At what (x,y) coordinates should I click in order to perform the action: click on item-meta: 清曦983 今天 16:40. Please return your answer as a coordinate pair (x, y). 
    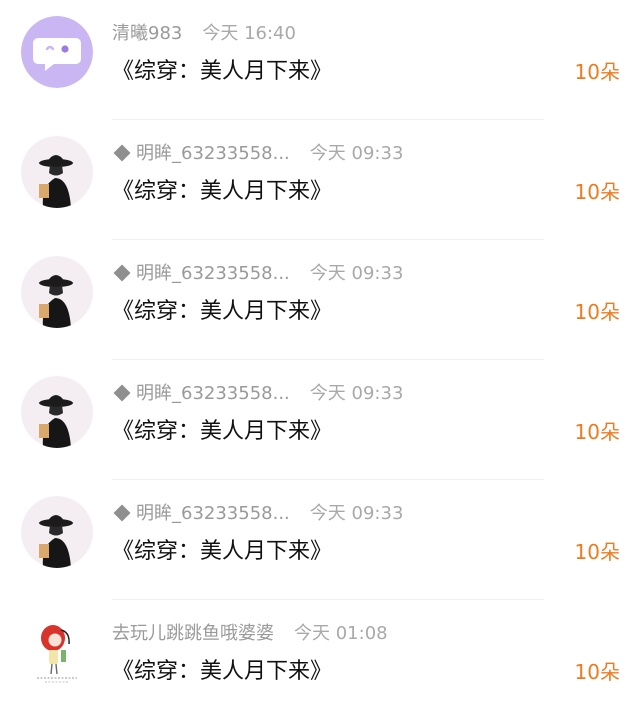
    Looking at the image, I should click on (204, 34).